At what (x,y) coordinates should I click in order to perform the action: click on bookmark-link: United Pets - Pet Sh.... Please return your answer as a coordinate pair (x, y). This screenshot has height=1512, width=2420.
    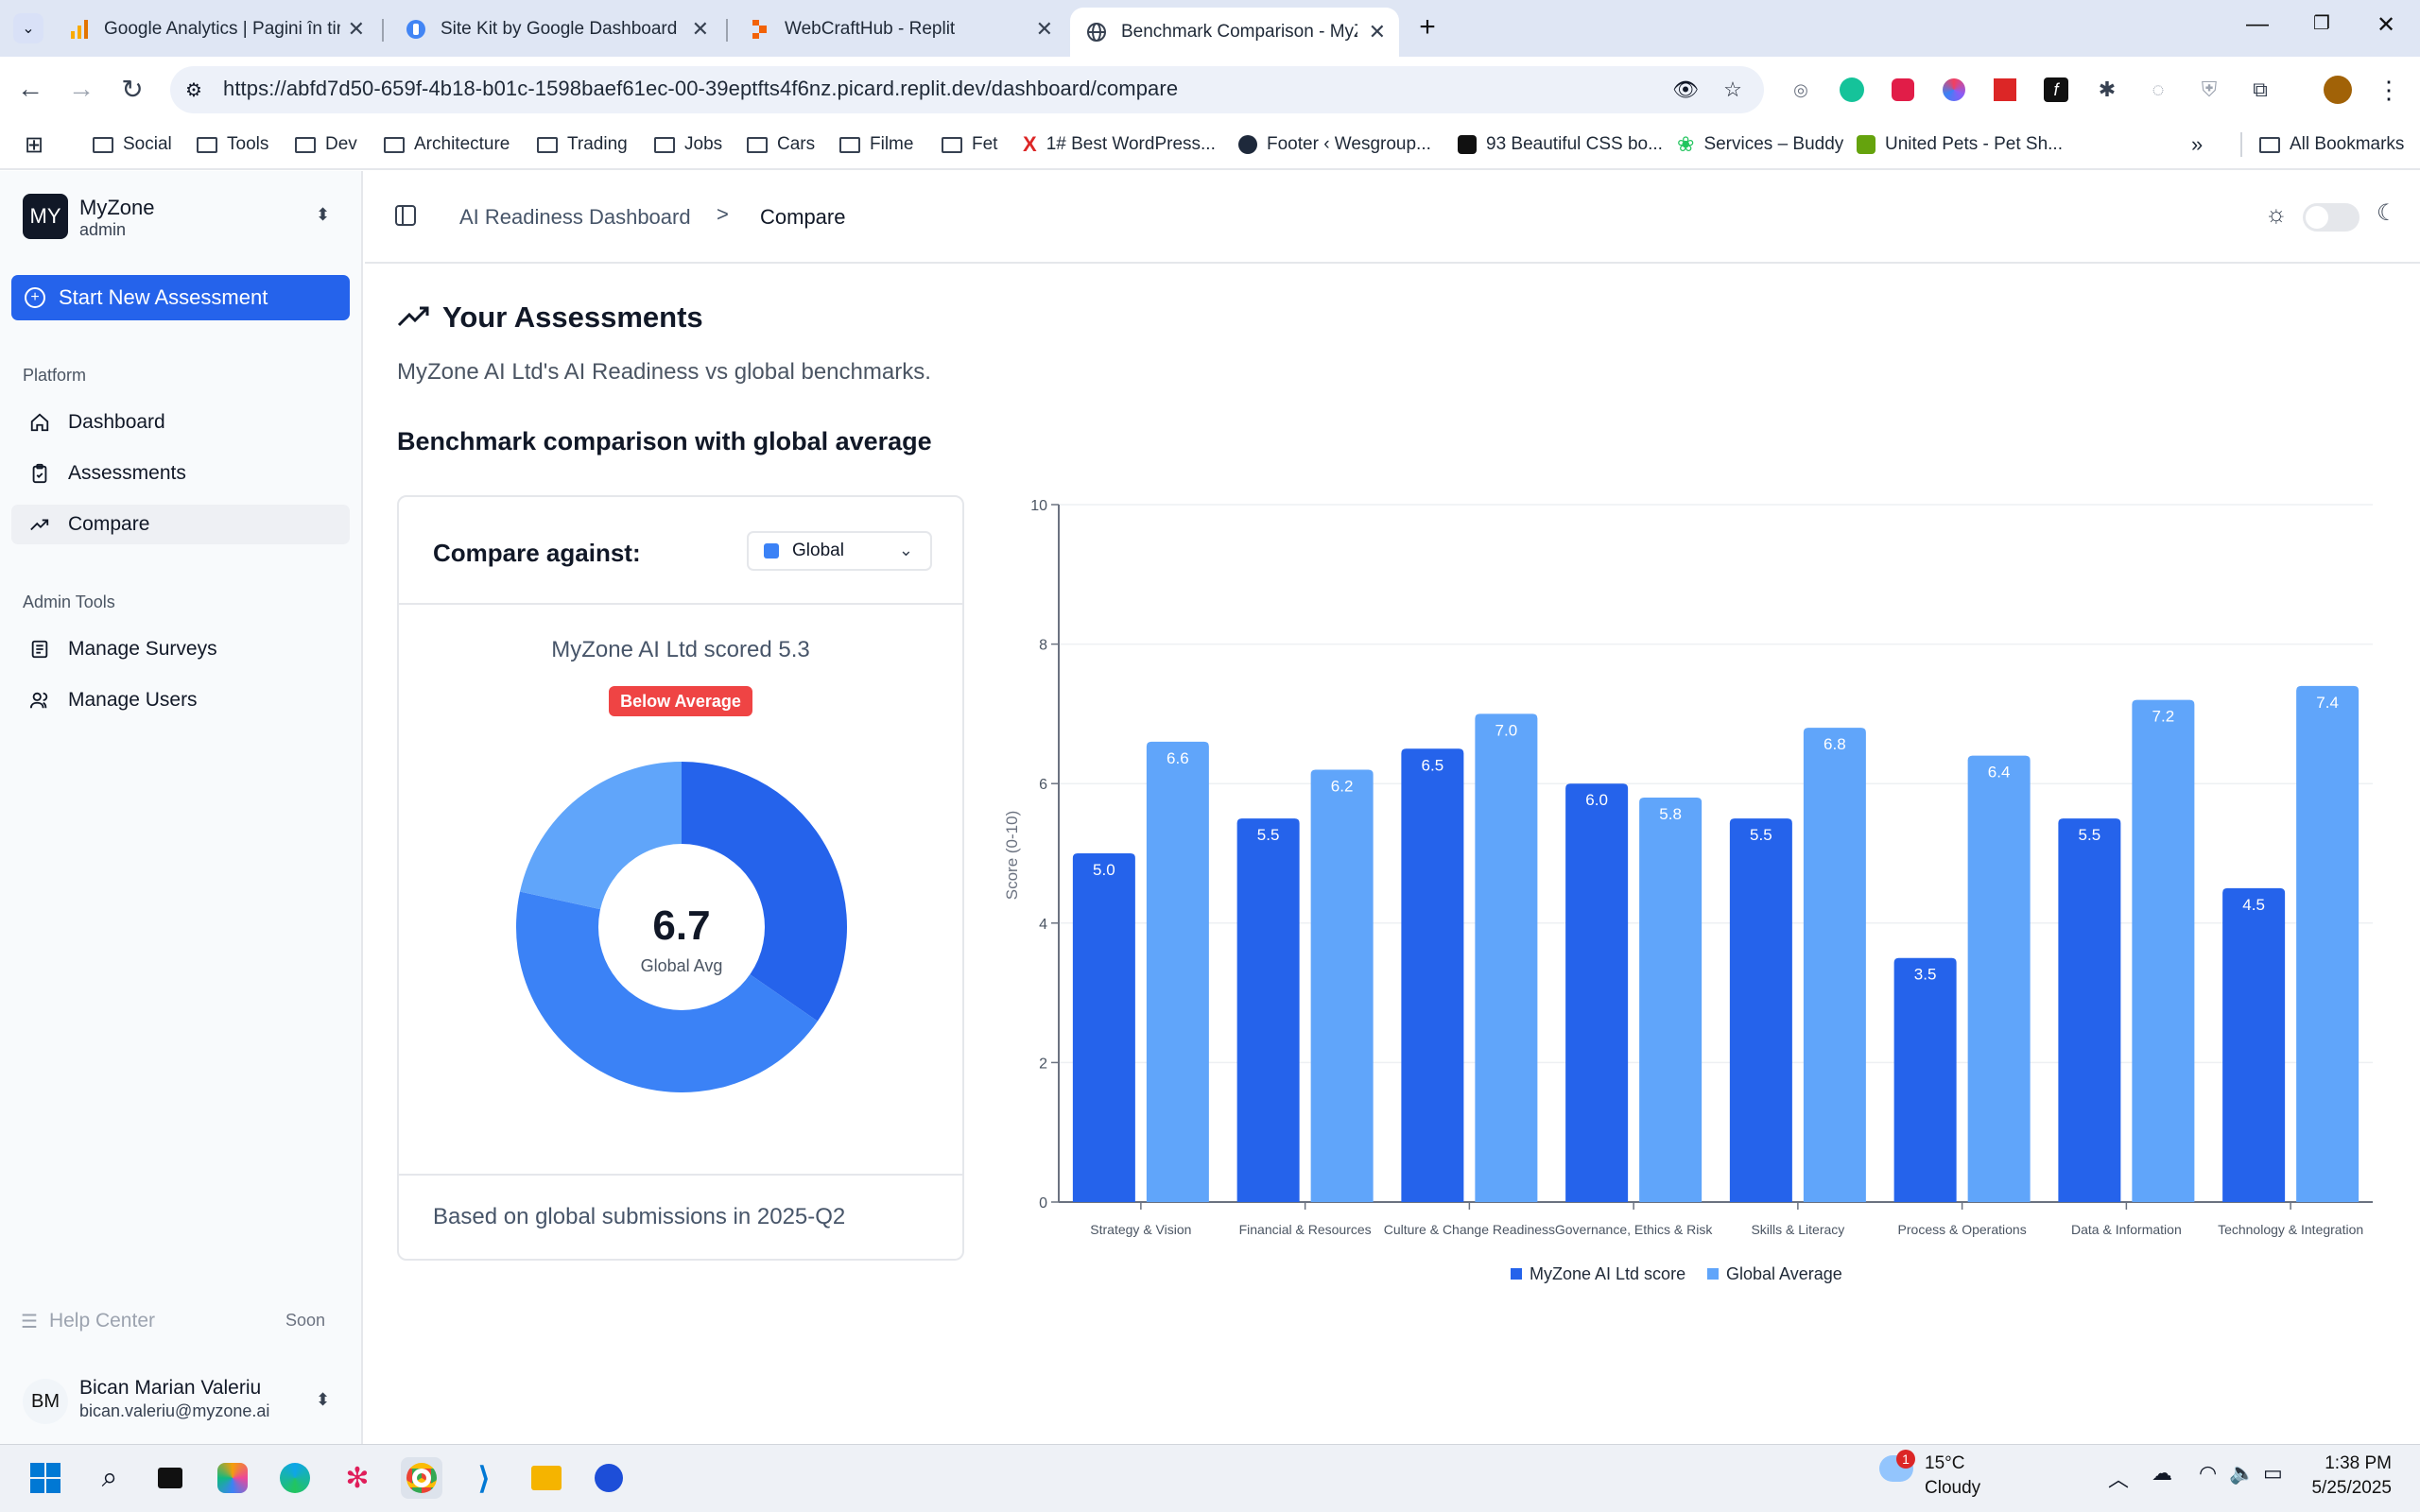
    Looking at the image, I should click on (1960, 145).